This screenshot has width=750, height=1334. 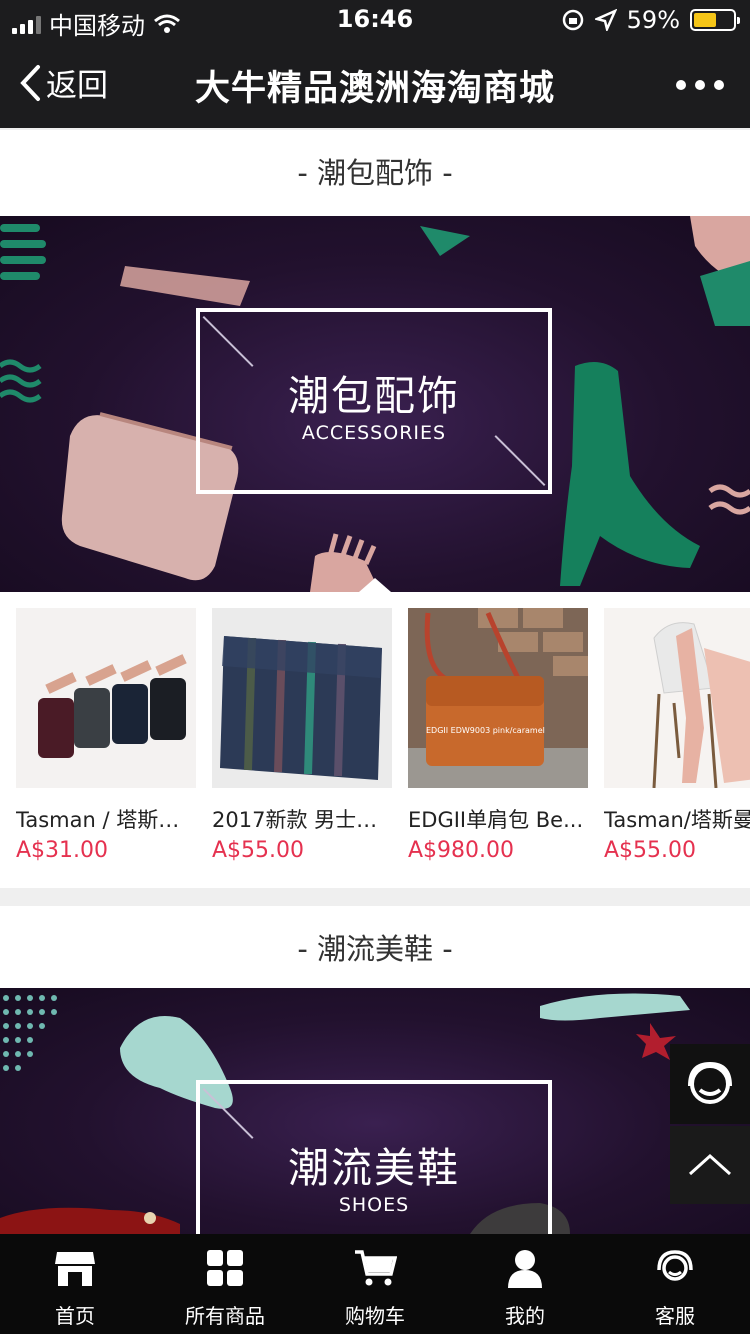 I want to click on user-icon, so click(x=525, y=1269).